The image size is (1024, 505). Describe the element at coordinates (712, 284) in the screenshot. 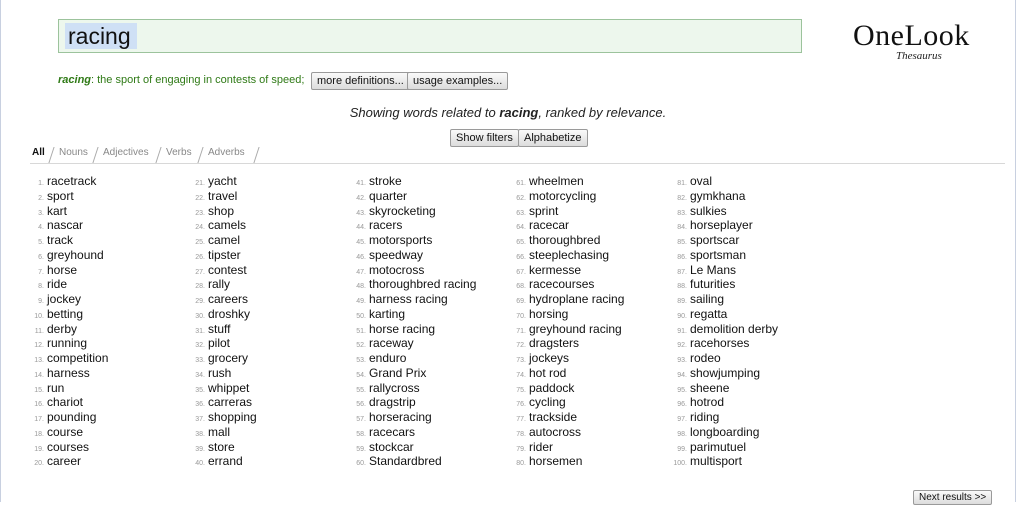

I see `result-word-link: futurities` at that location.